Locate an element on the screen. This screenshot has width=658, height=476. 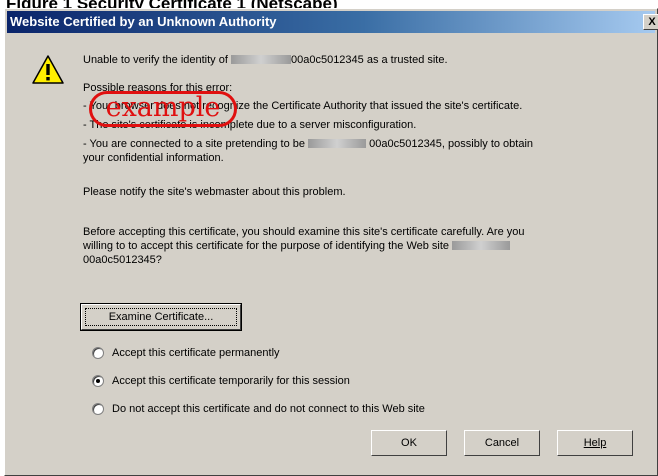
reason-3-suffix: 00a0c5012345, possibly to obtain is located at coordinates (451, 144).